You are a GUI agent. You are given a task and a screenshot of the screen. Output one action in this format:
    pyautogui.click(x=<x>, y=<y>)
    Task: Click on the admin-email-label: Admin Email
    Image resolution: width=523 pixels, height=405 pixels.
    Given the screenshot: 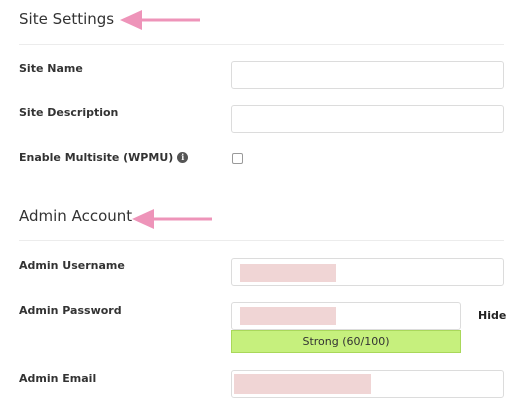 What is the action you would take?
    pyautogui.click(x=57, y=378)
    